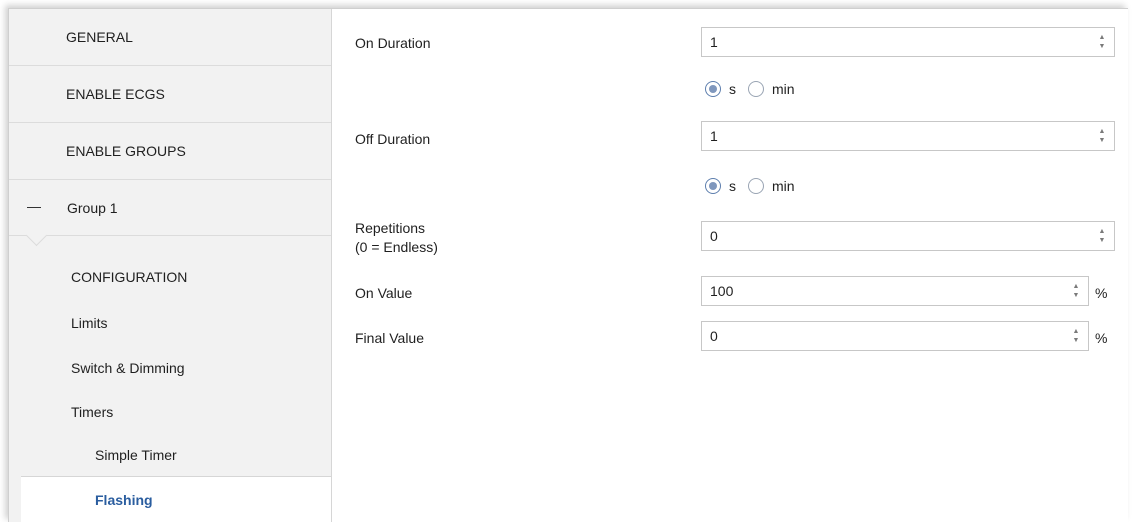 This screenshot has width=1135, height=522. What do you see at coordinates (885, 291) in the screenshot?
I see `on-value-input` at bounding box center [885, 291].